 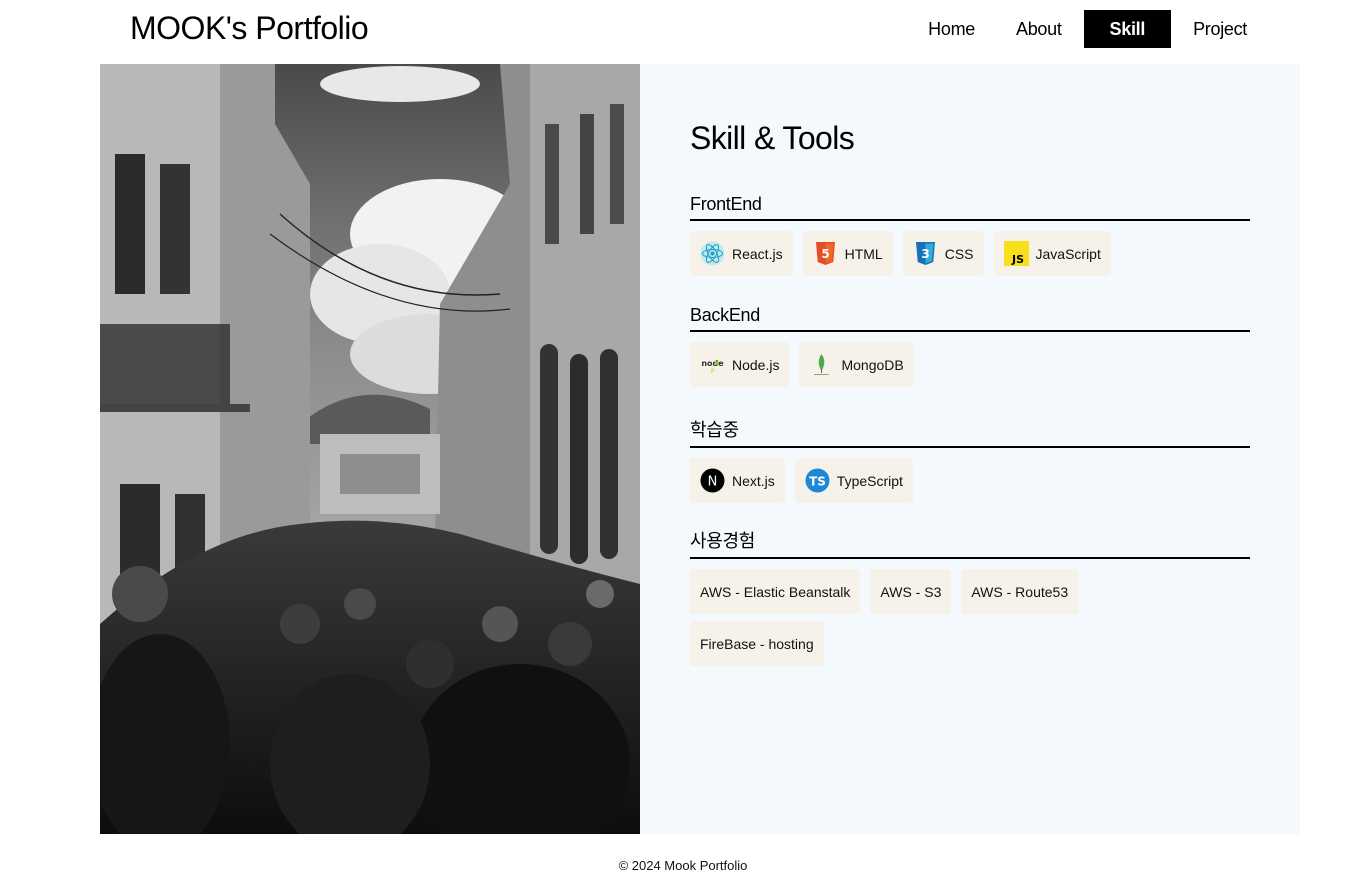 I want to click on chip-firebase-hosting: FireBase - hosting, so click(x=757, y=643).